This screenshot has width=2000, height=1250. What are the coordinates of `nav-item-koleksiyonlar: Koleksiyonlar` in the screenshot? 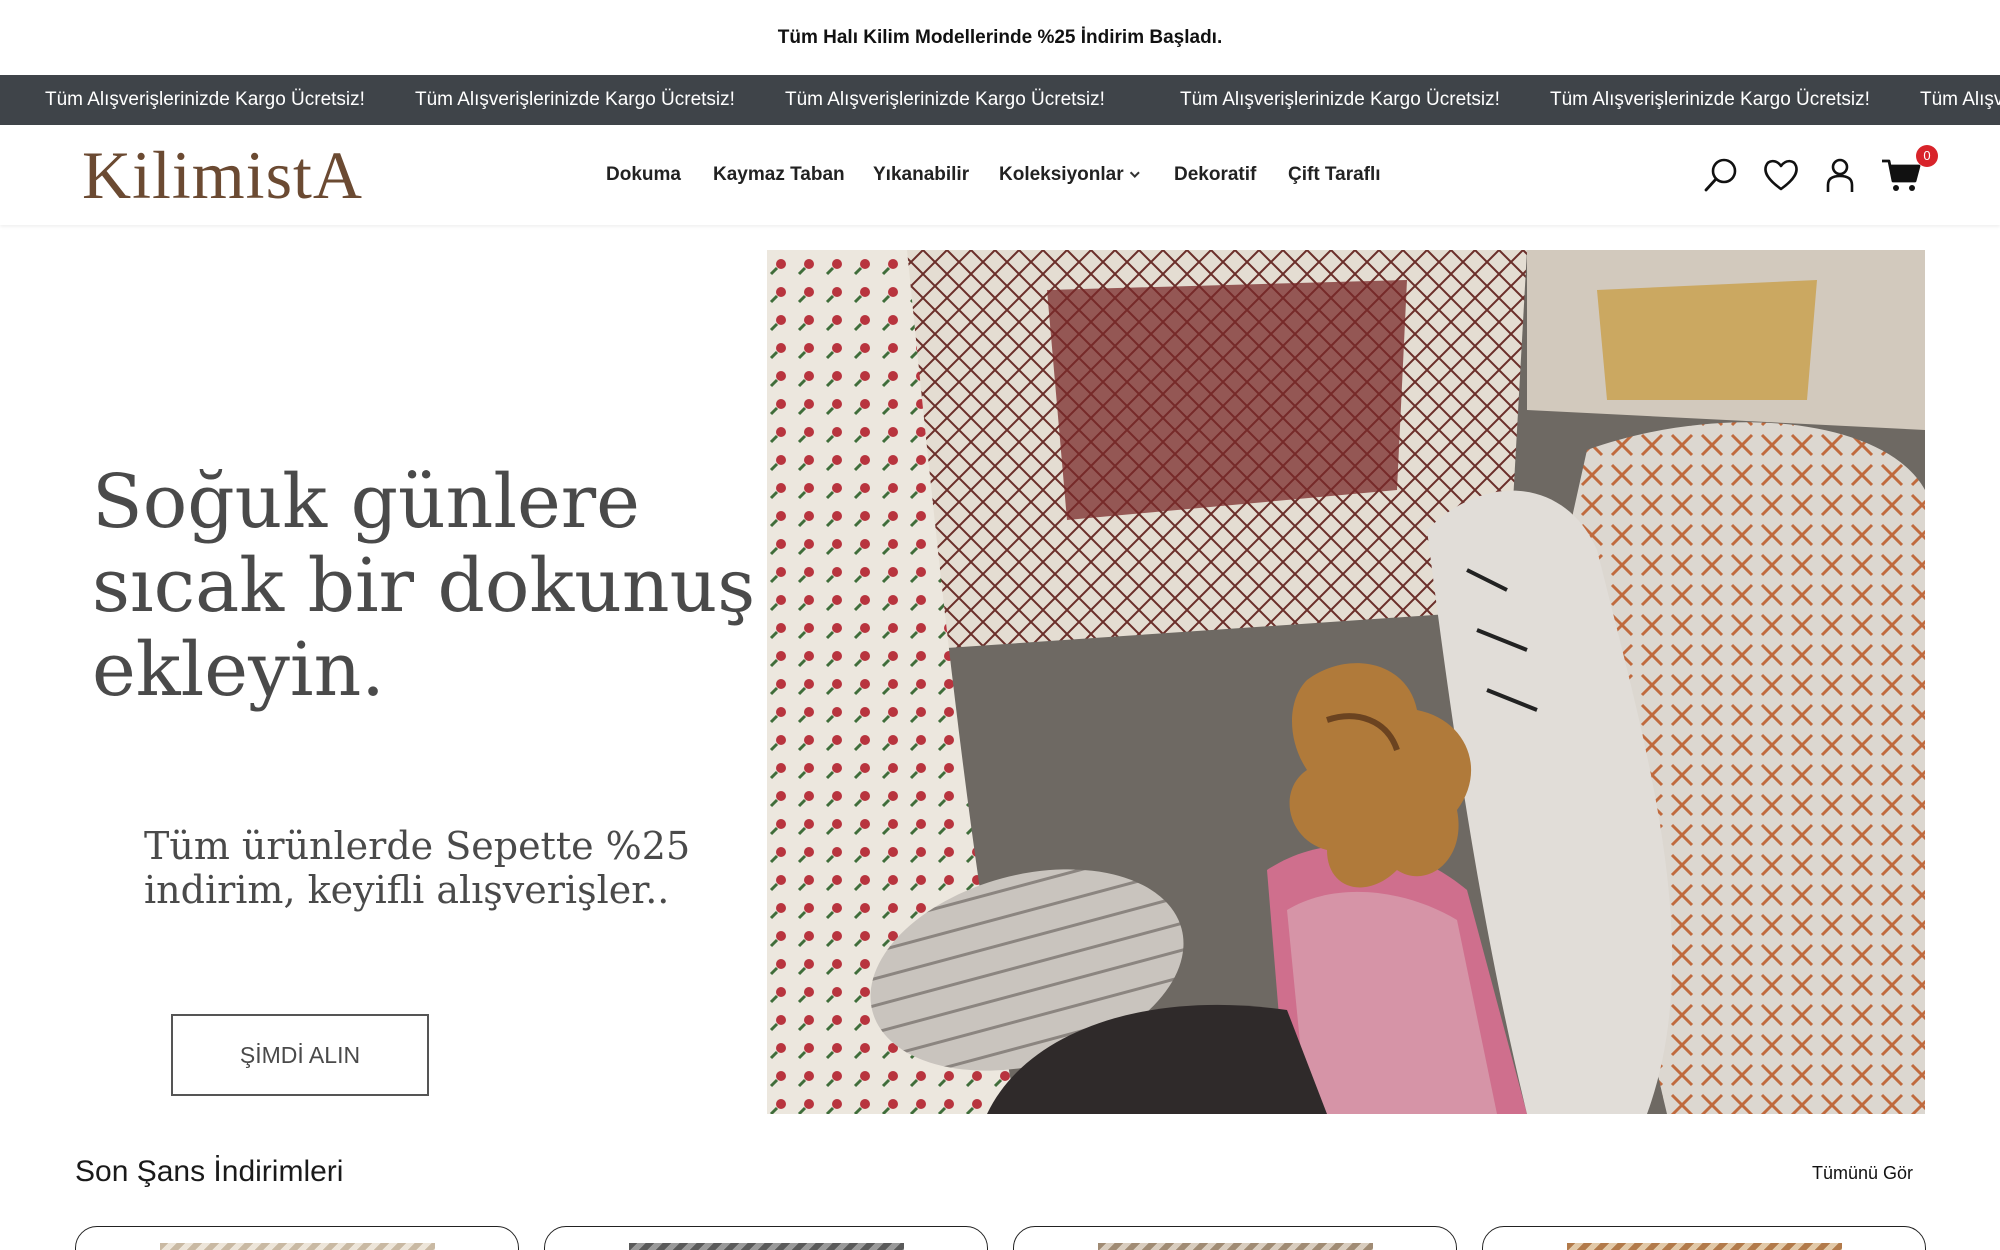 It's located at (1069, 175).